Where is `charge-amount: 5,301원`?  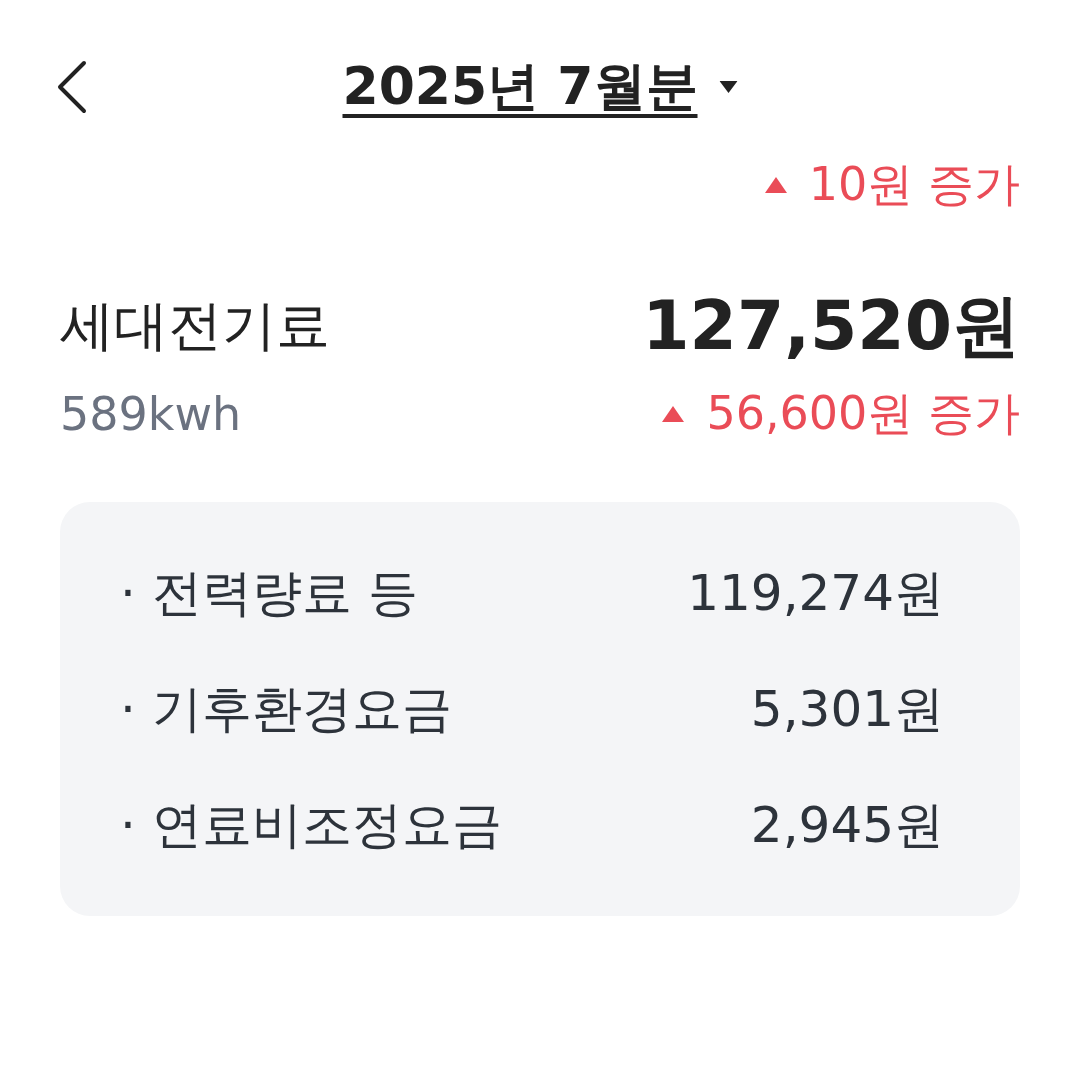 charge-amount: 5,301원 is located at coordinates (847, 709).